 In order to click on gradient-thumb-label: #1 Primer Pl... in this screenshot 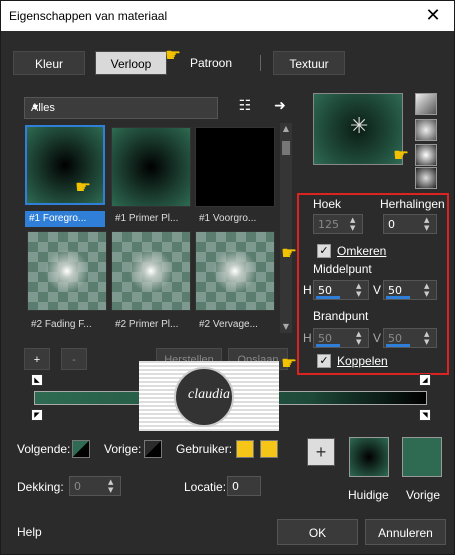, I will do `click(147, 218)`.